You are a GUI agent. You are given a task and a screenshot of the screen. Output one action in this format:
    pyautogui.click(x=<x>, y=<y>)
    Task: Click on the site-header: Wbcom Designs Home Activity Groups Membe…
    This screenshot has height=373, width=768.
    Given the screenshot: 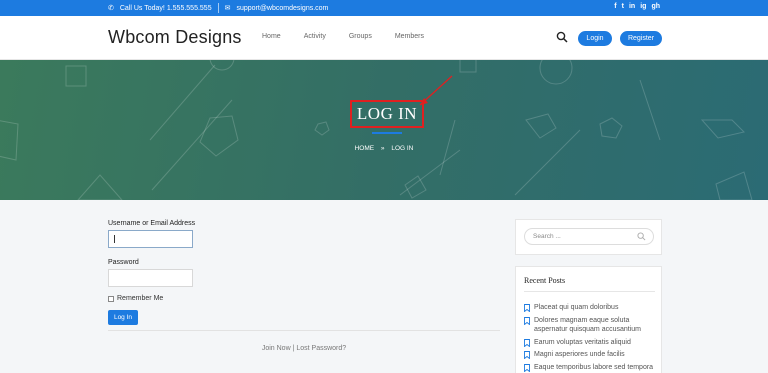 What is the action you would take?
    pyautogui.click(x=384, y=38)
    